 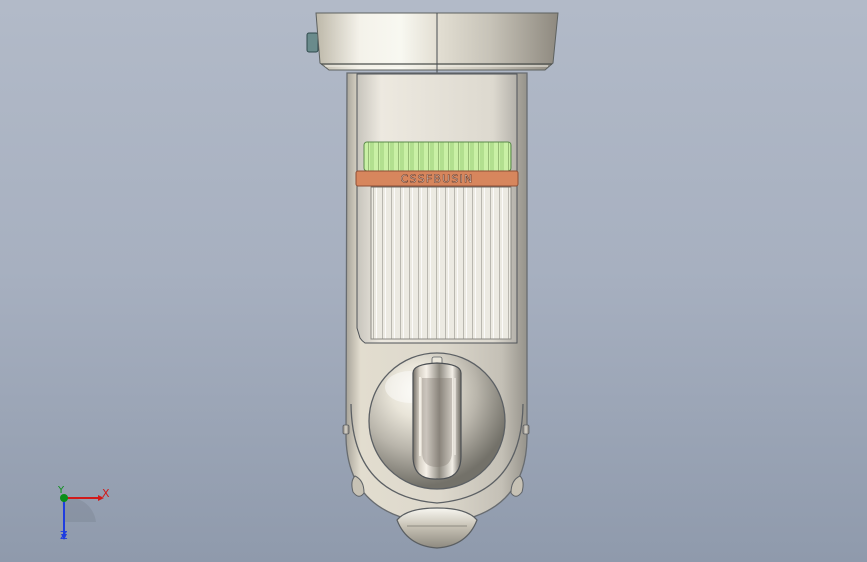 What do you see at coordinates (437, 179) in the screenshot?
I see `ring-band-label: CSSFBUSIN` at bounding box center [437, 179].